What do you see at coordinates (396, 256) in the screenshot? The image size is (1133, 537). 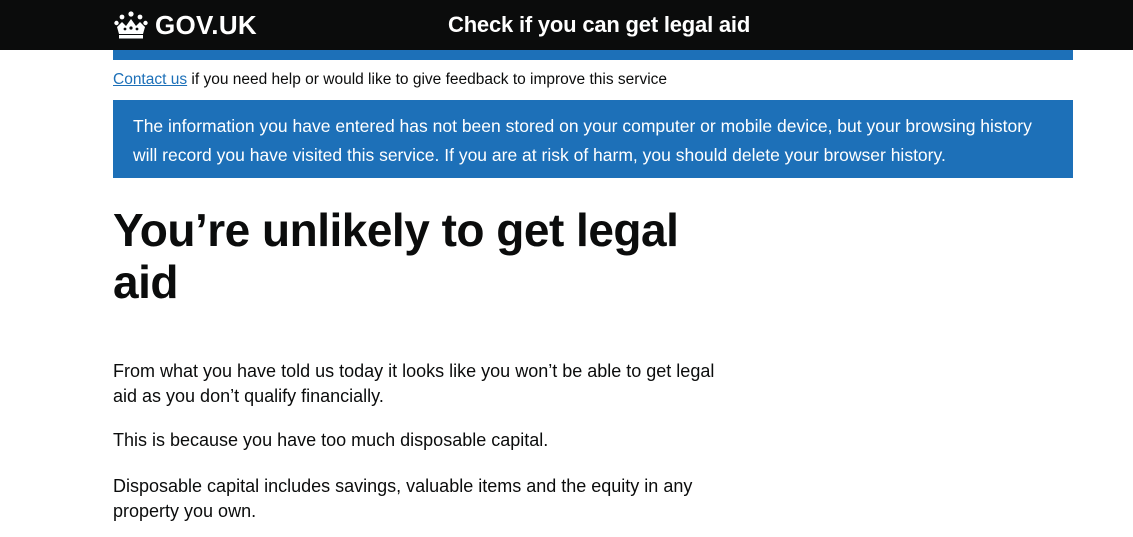 I see `page-title: You’re unlikely to get legal aid` at bounding box center [396, 256].